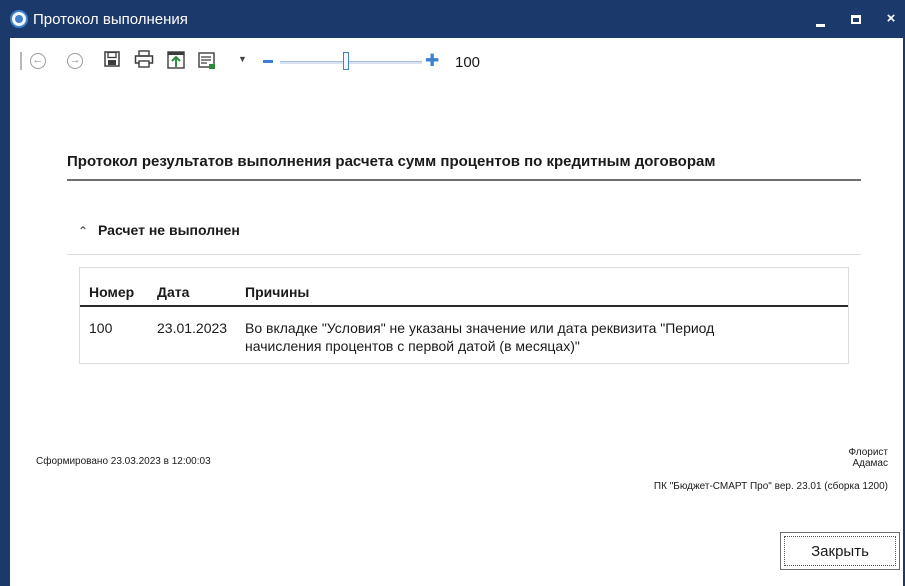  Describe the element at coordinates (346, 61) in the screenshot. I see `zoom-slider-thumb` at that location.